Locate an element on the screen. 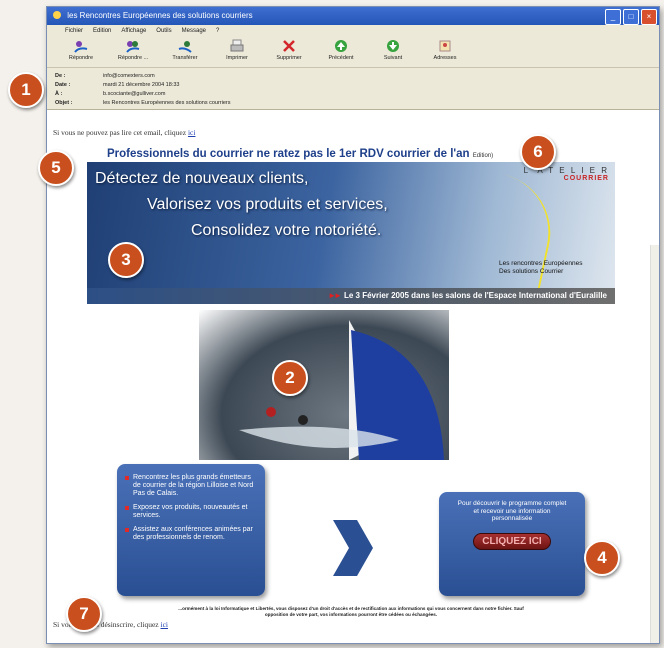  delete-icon is located at coordinates (289, 46).